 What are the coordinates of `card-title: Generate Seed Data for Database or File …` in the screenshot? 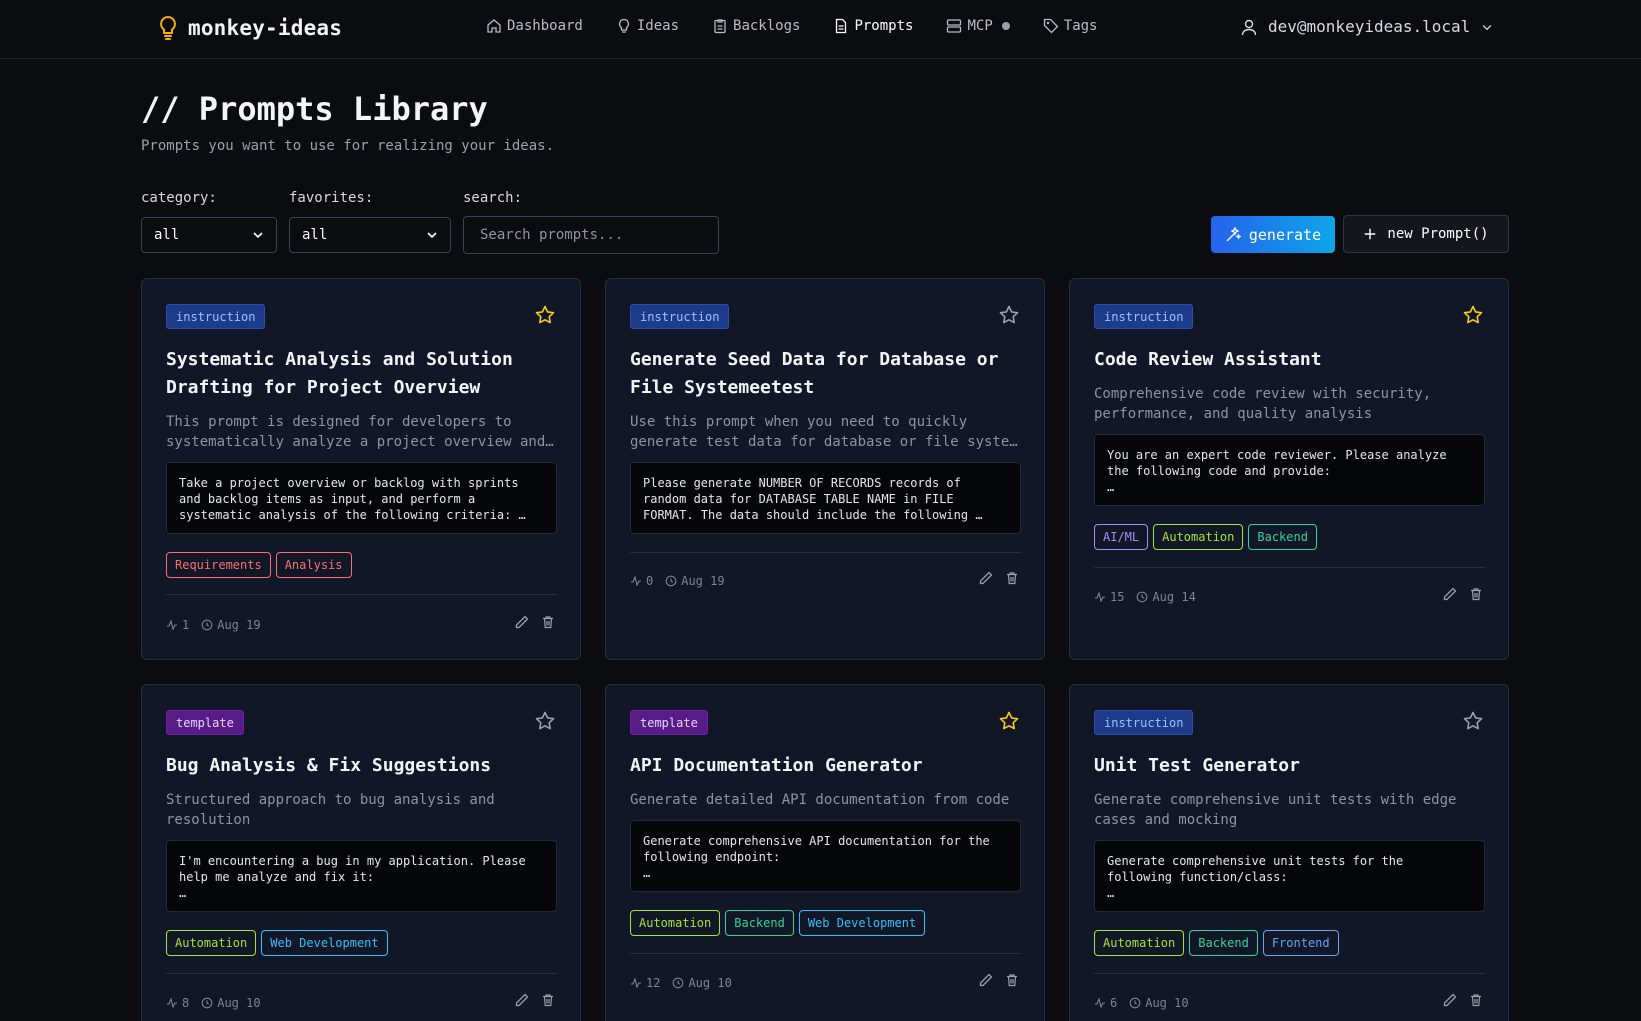 It's located at (827, 374).